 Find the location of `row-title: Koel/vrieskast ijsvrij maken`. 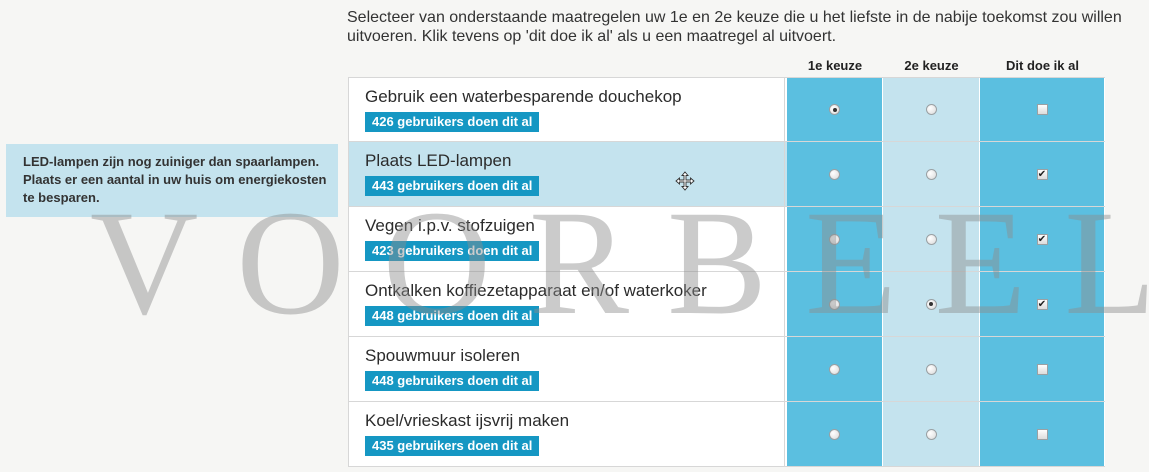

row-title: Koel/vrieskast ijsvrij maken is located at coordinates (467, 420).